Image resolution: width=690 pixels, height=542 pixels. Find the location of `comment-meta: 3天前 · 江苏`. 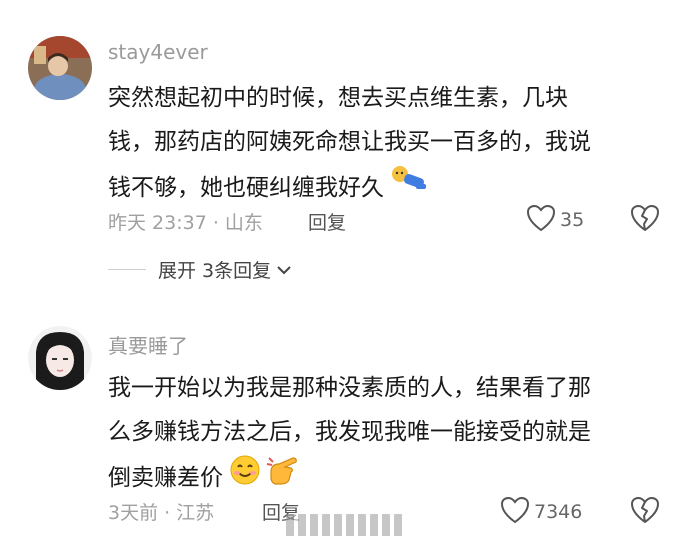

comment-meta: 3天前 · 江苏 is located at coordinates (161, 513).